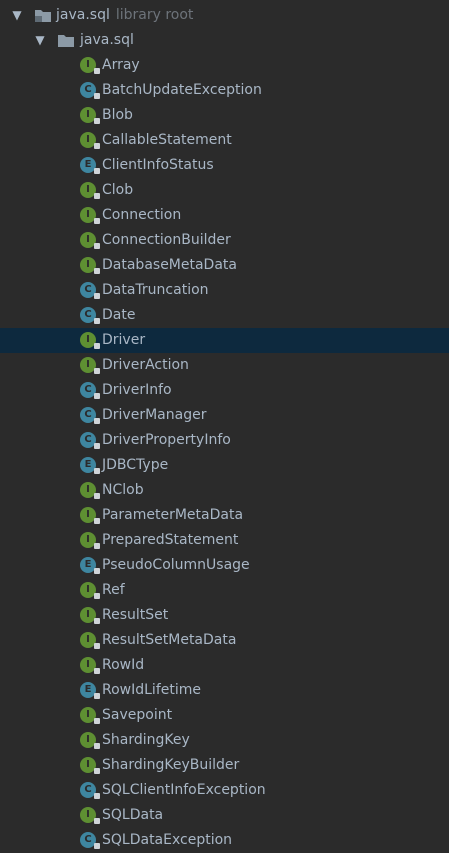 The width and height of the screenshot is (449, 853). What do you see at coordinates (123, 665) in the screenshot?
I see `tree-item-label: RowId` at bounding box center [123, 665].